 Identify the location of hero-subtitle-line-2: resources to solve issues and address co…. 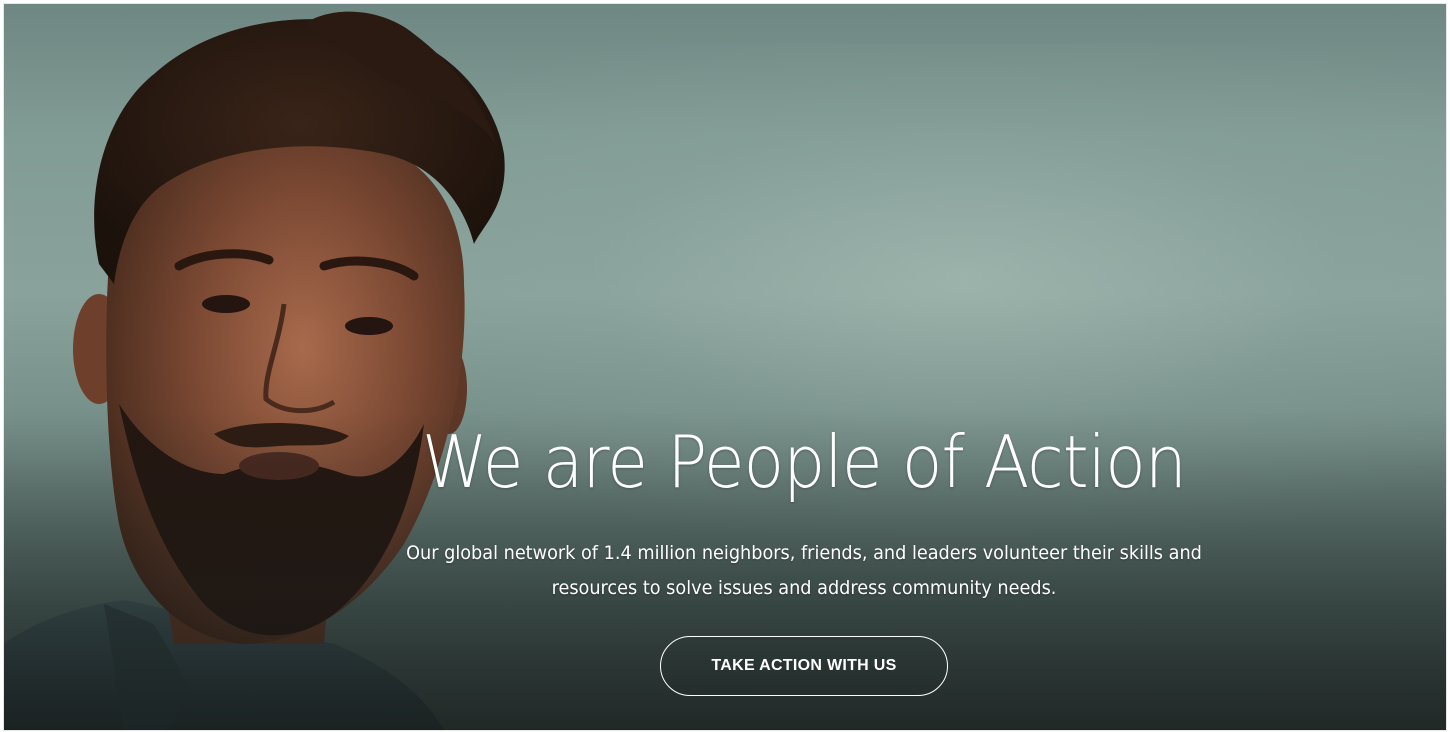
(804, 588).